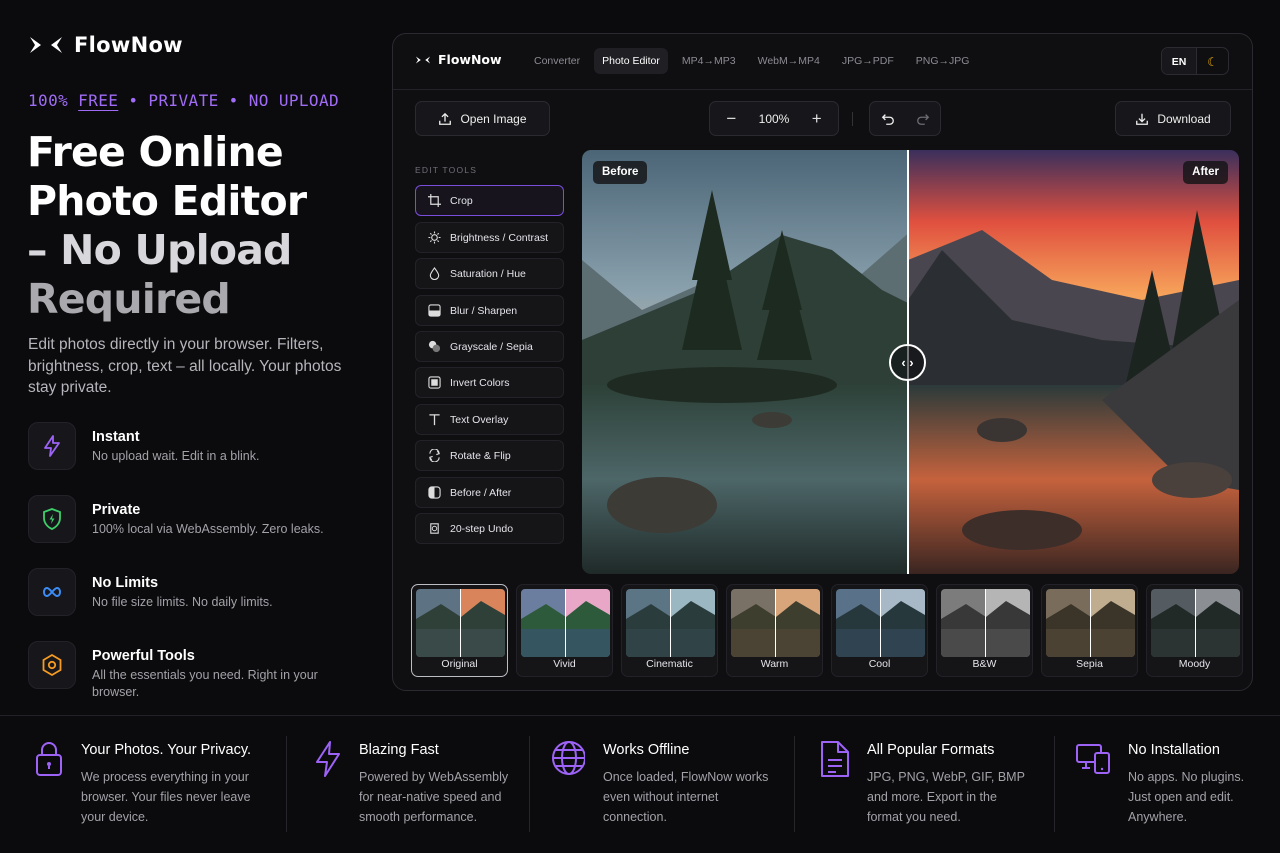 Image resolution: width=1280 pixels, height=853 pixels. I want to click on sun-icon, so click(434, 237).